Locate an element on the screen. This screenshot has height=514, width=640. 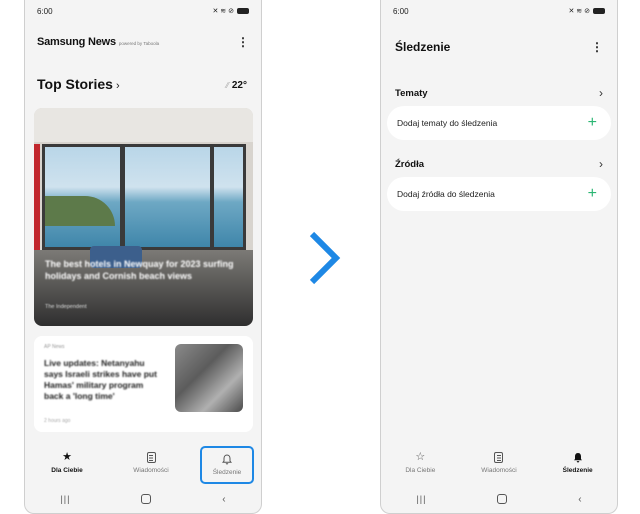
top-stories-header: Top Stories › ⁄⁄ 22° is located at coordinates (142, 85).